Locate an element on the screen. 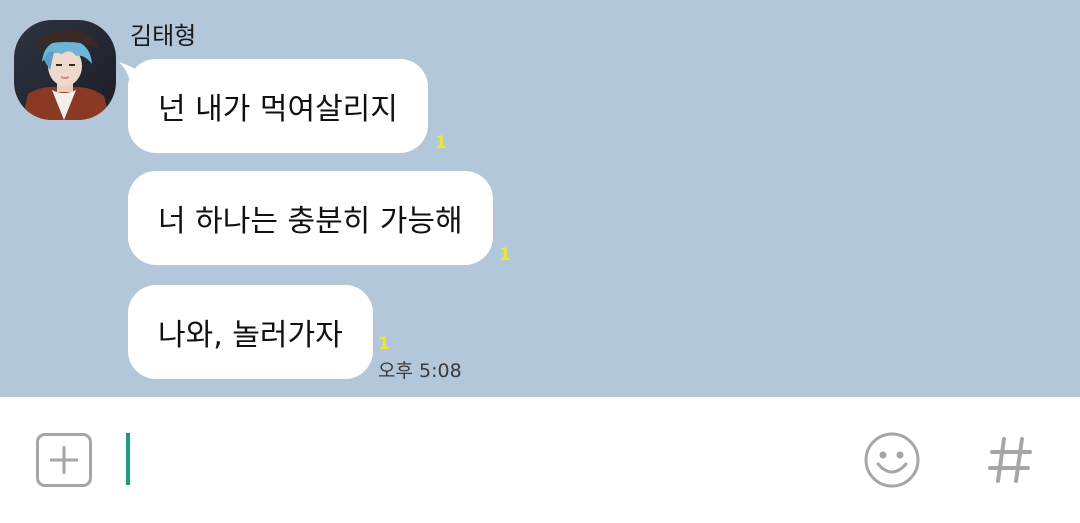  hashtag-icon is located at coordinates (1010, 460).